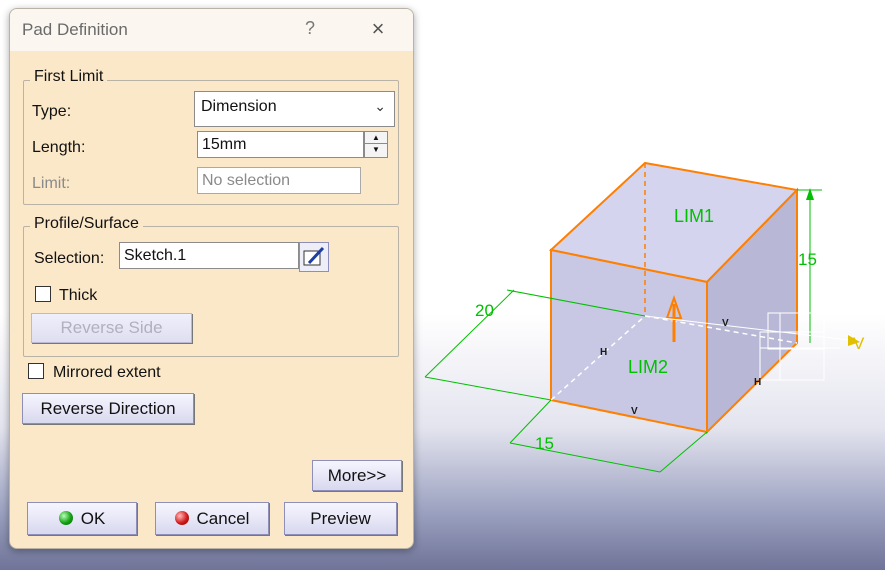 The height and width of the screenshot is (570, 885). Describe the element at coordinates (93, 518) in the screenshot. I see `ok-label: OK` at that location.